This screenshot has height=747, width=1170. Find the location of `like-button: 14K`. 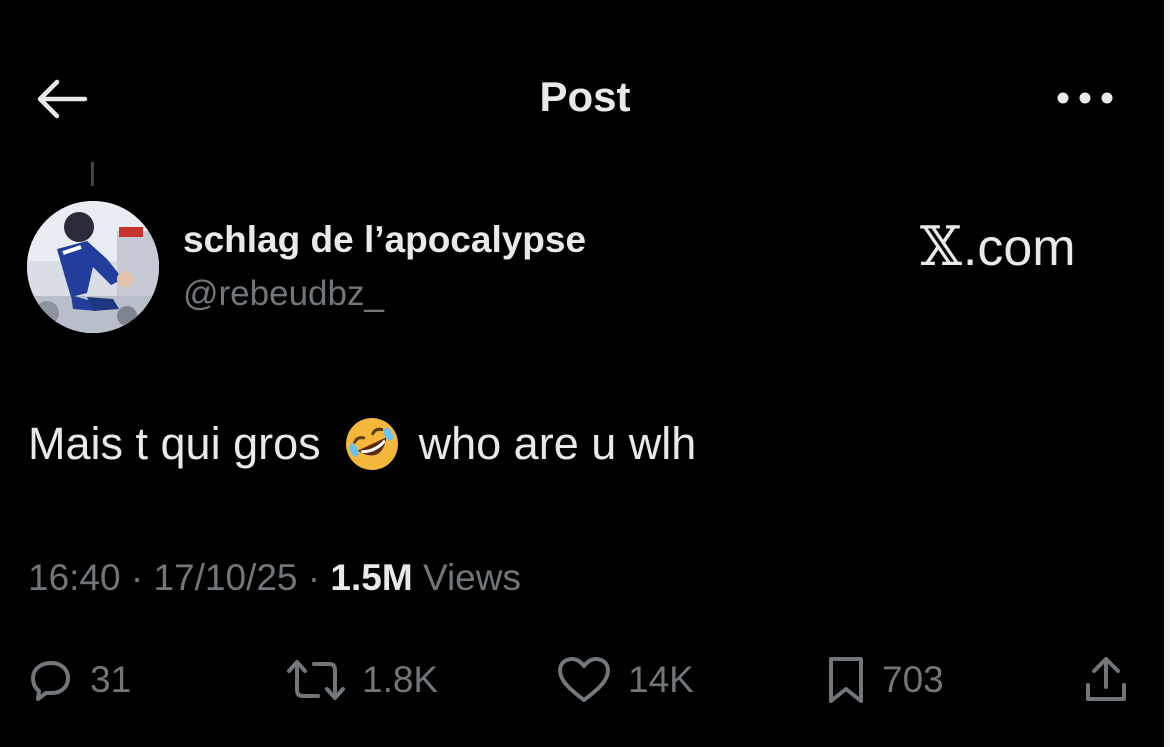

like-button: 14K is located at coordinates (625, 680).